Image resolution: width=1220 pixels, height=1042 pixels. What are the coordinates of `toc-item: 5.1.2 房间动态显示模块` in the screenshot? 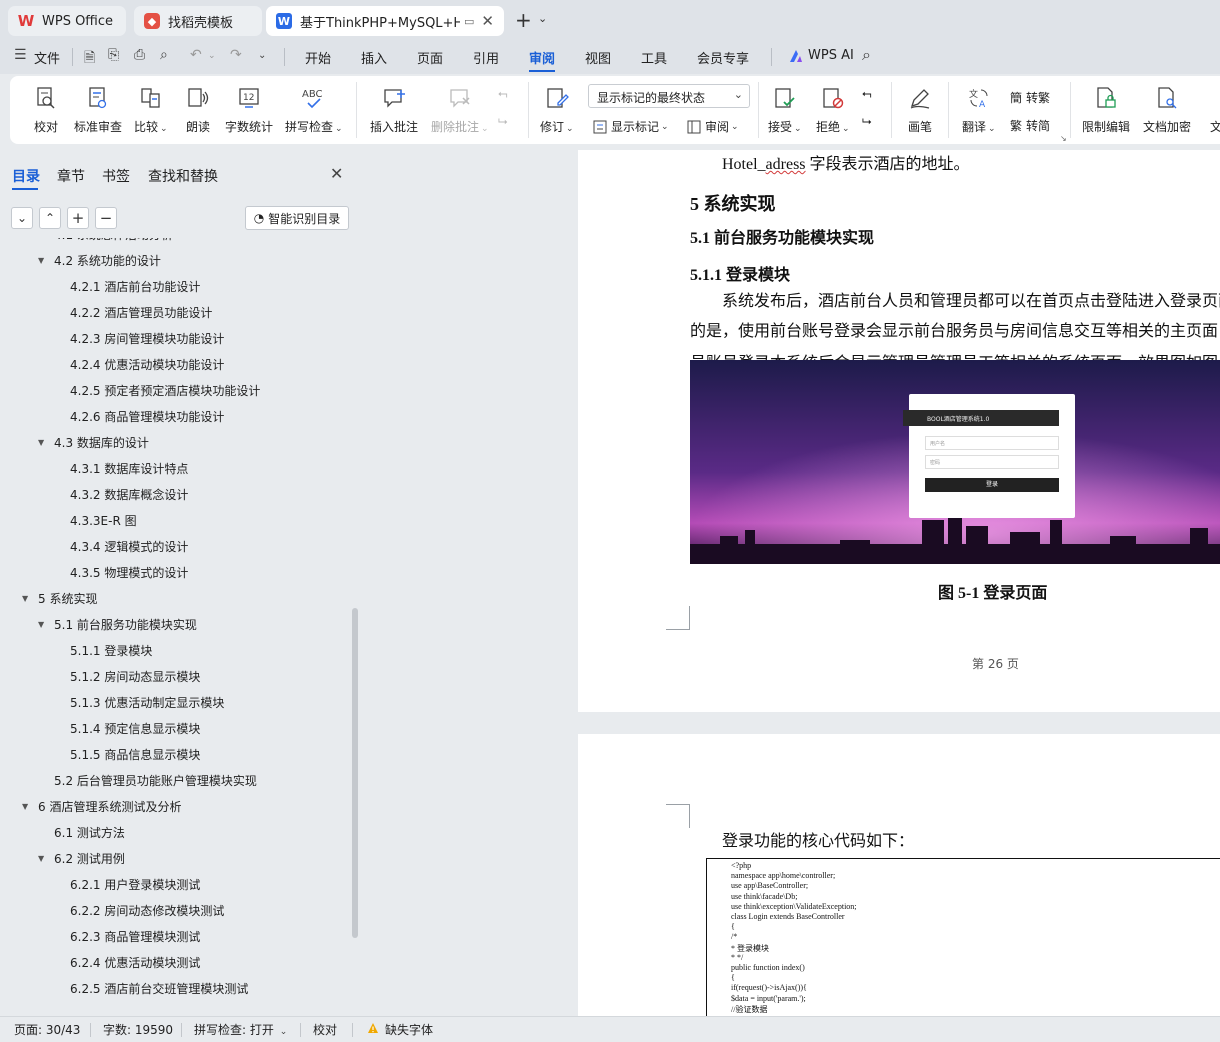 It's located at (135, 676).